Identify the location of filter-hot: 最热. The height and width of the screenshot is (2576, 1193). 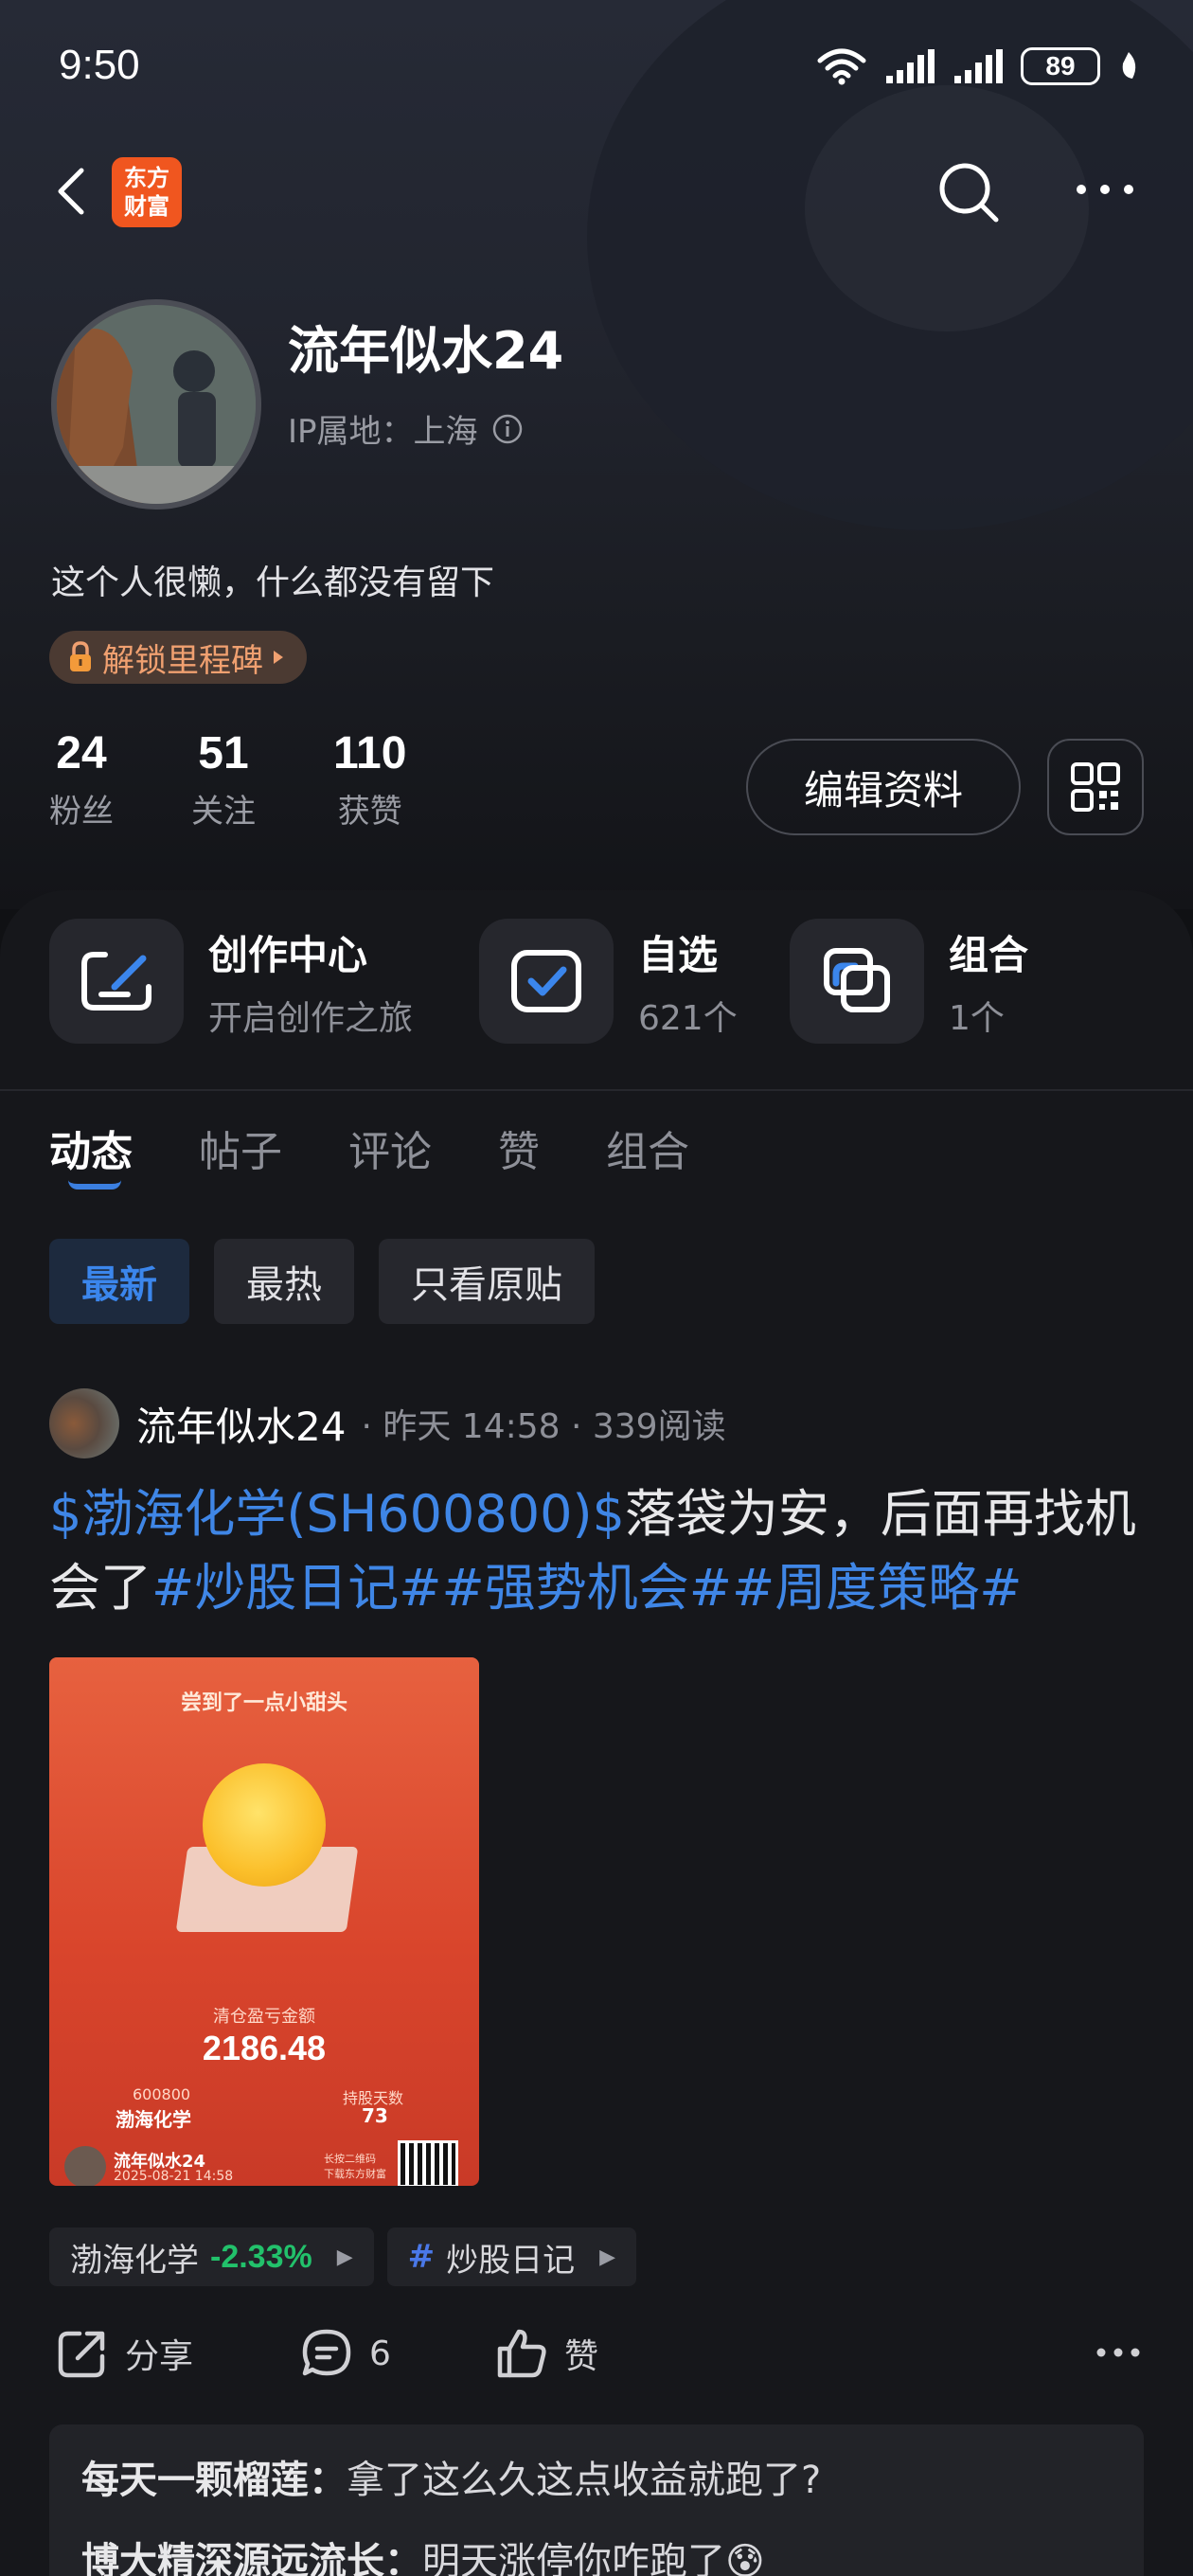
(284, 1281).